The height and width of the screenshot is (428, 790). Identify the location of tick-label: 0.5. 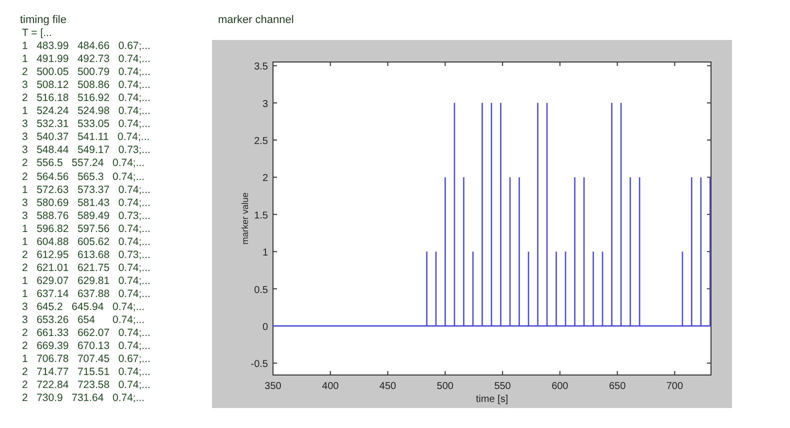
(261, 290).